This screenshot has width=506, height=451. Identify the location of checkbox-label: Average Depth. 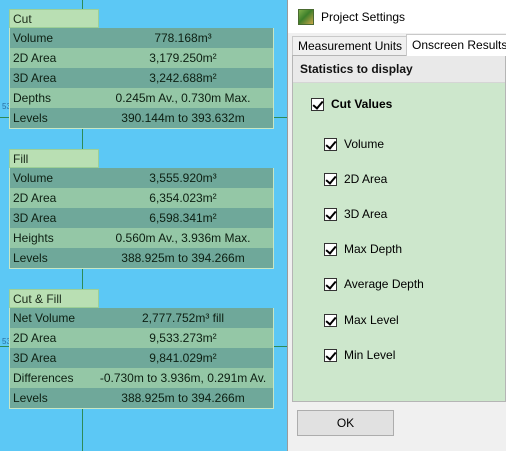
(384, 284).